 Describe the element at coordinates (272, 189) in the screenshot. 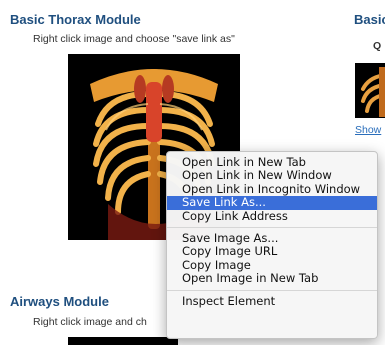

I see `menu-item-open-link-incognito: Open Link in Incognito Window` at that location.